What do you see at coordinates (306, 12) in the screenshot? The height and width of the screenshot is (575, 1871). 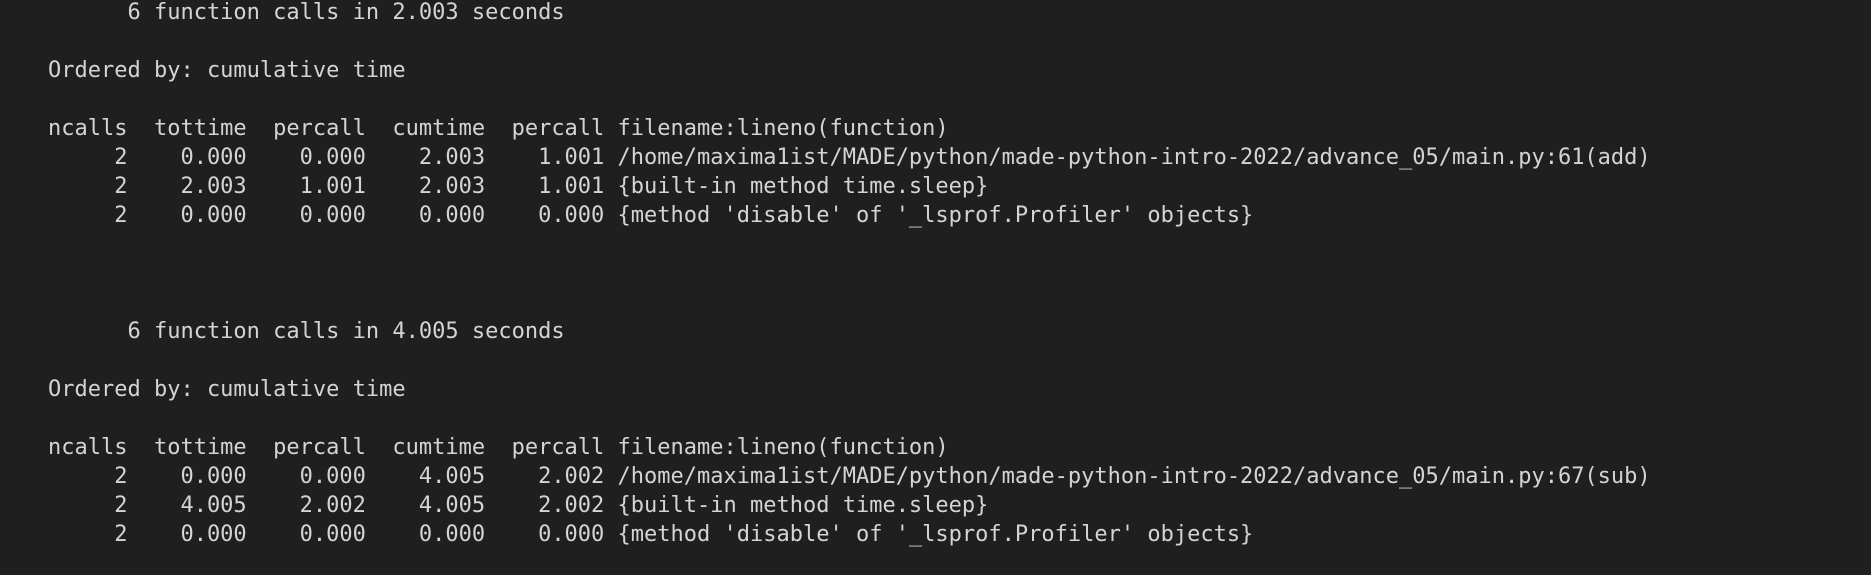 I see `profile-summary-line: 6 function calls in 2.003 seconds` at bounding box center [306, 12].